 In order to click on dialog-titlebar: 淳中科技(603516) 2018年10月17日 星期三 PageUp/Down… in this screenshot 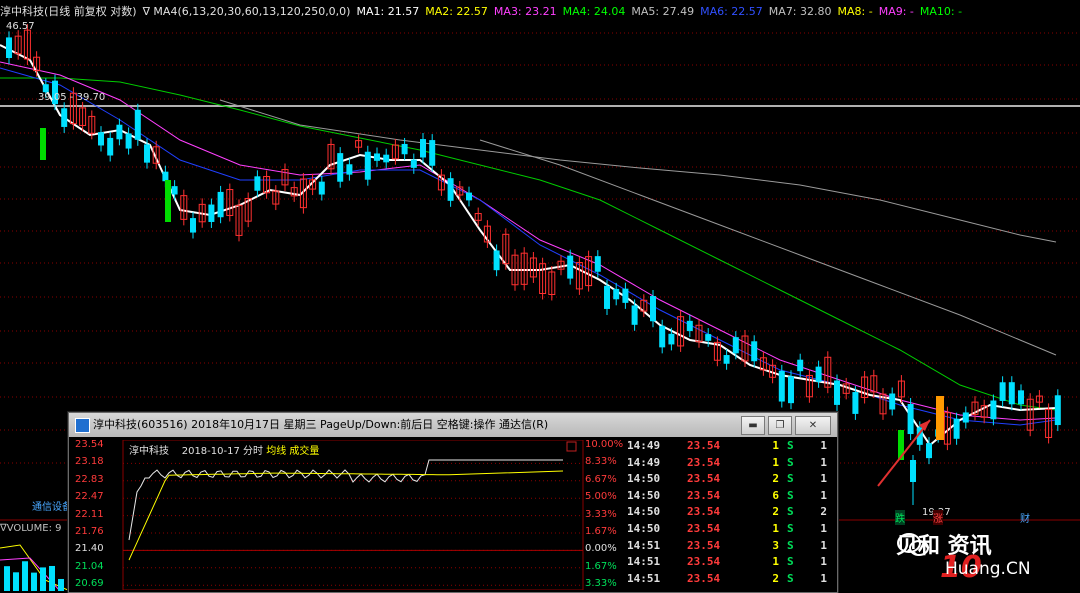, I will do `click(453, 425)`.